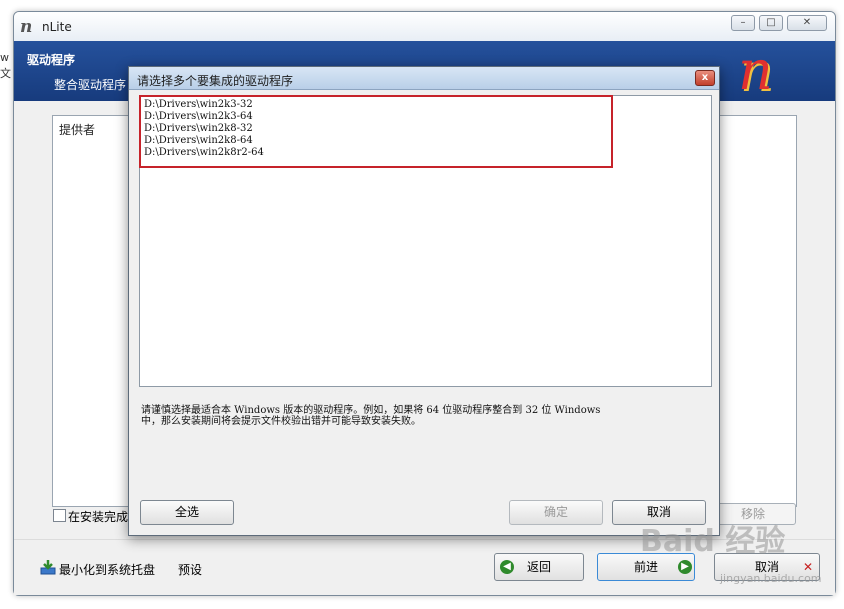 This screenshot has width=844, height=609. I want to click on select-all-button: 全选, so click(187, 512).